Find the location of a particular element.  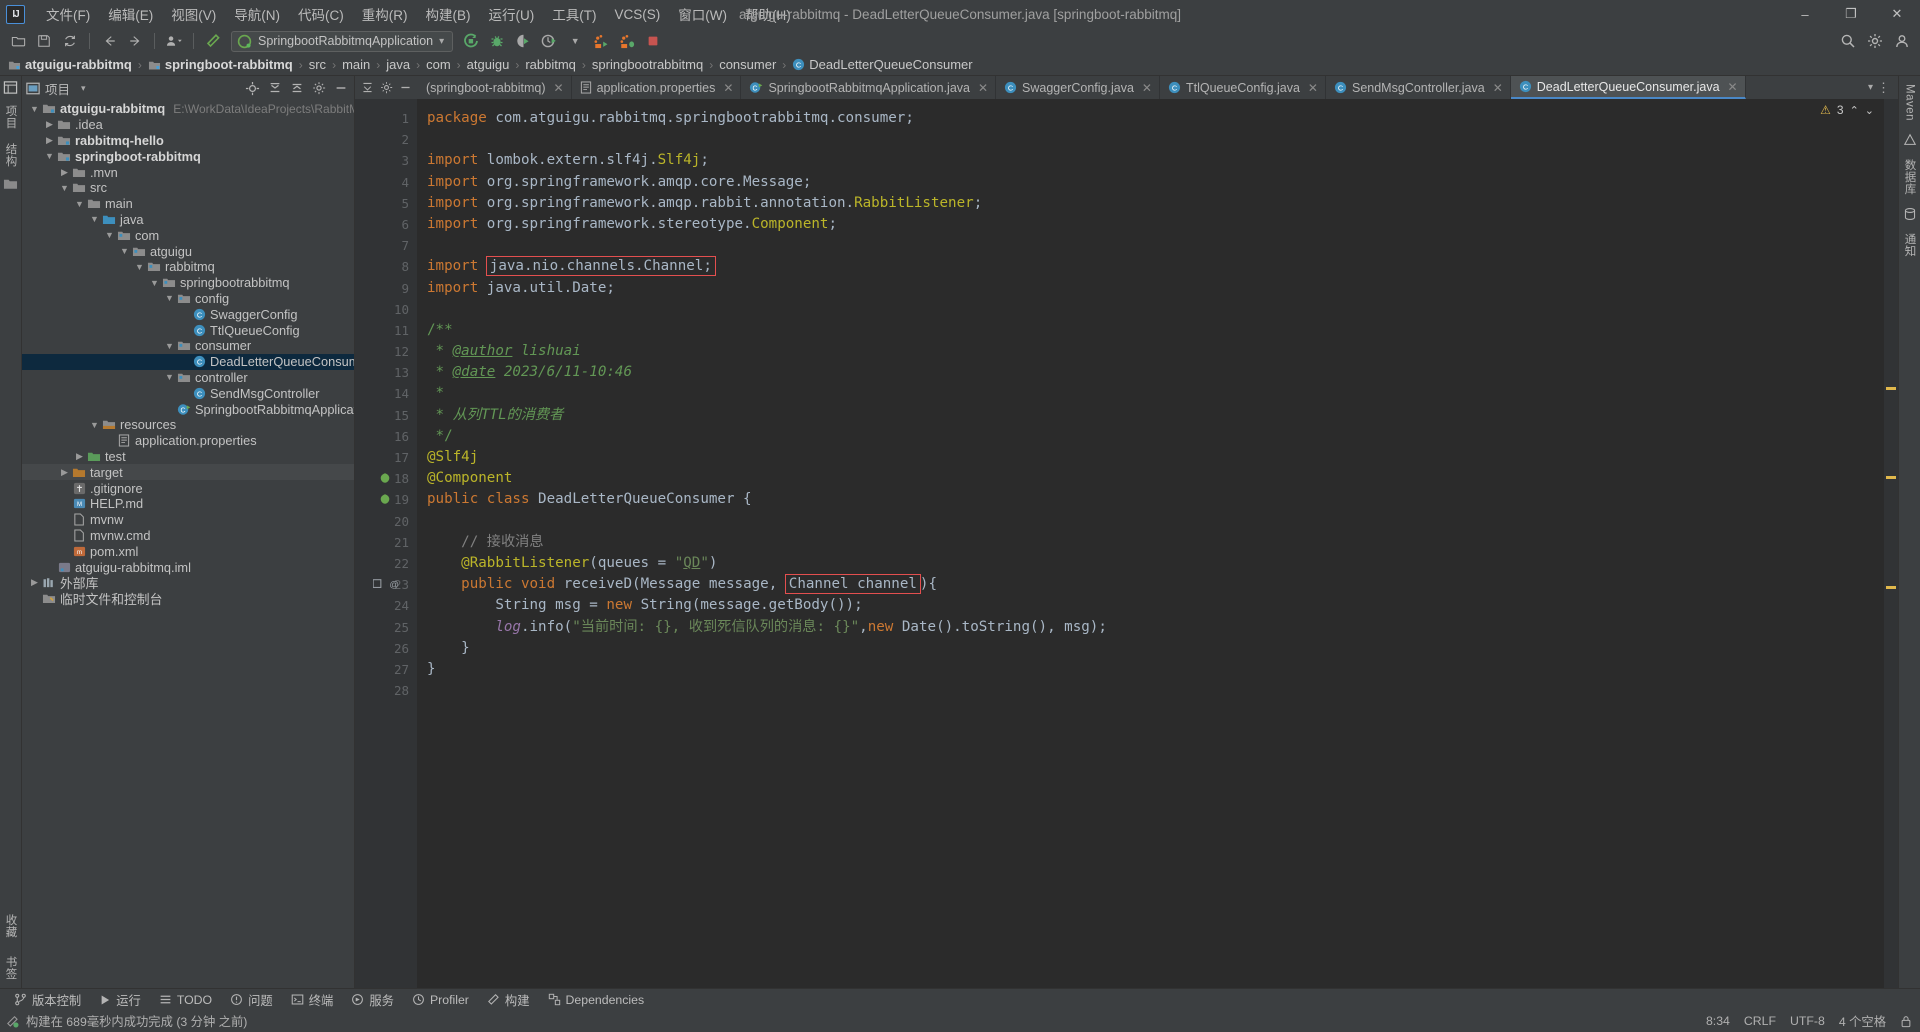

menu-view: 视图(V) is located at coordinates (193, 14).